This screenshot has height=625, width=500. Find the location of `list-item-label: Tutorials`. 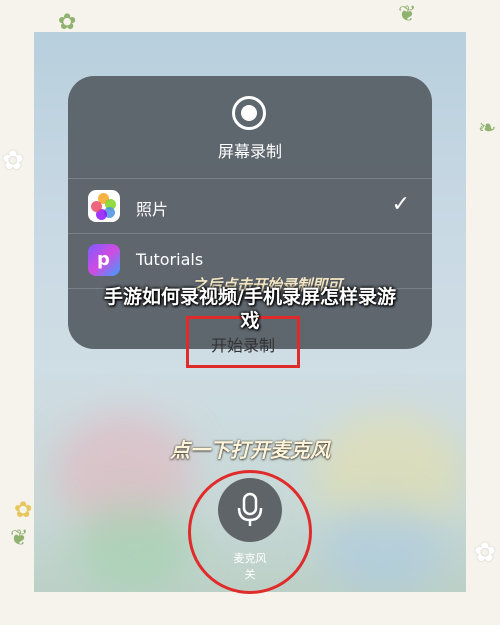

list-item-label: Tutorials is located at coordinates (170, 259).